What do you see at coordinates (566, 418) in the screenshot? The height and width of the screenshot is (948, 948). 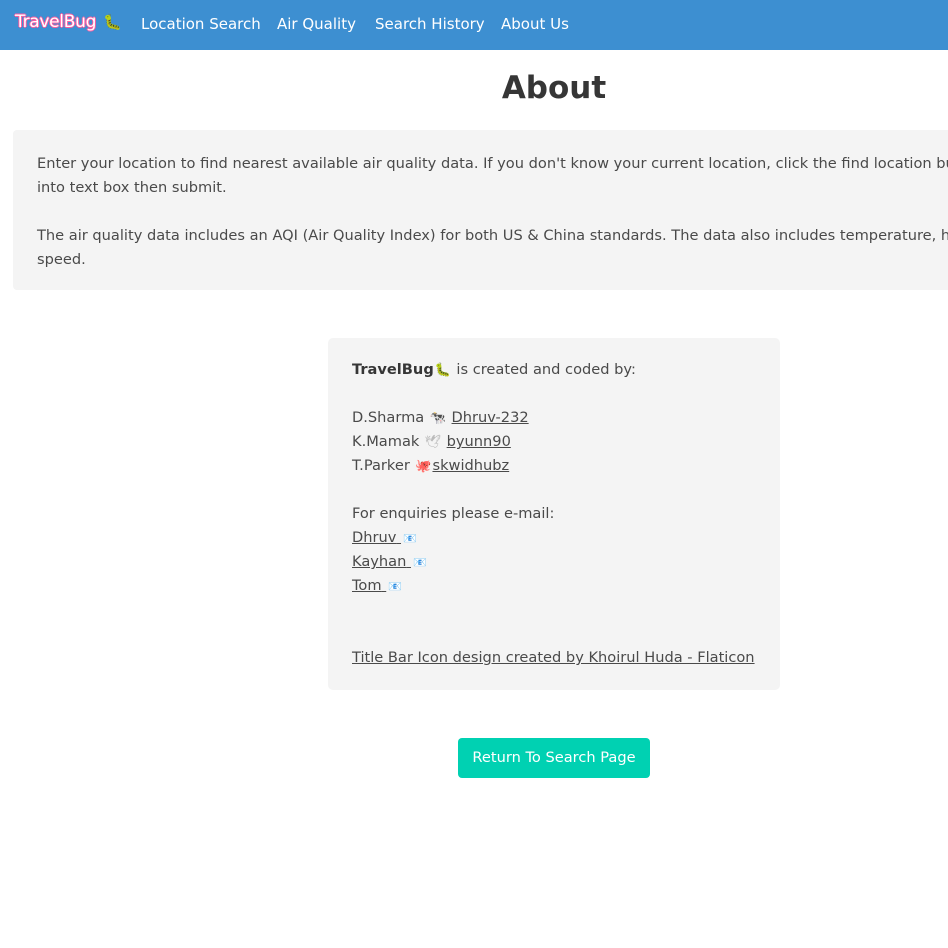 I see `author-row: D.Sharma 🐄 Dhruv-232` at bounding box center [566, 418].